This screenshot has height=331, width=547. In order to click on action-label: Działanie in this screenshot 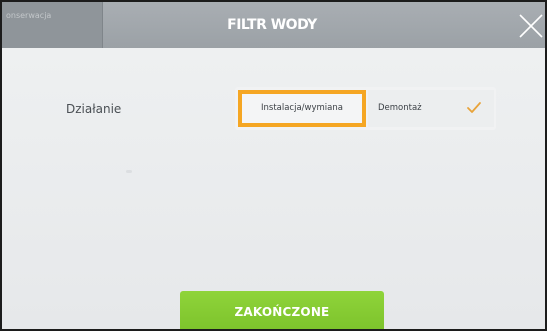, I will do `click(94, 109)`.